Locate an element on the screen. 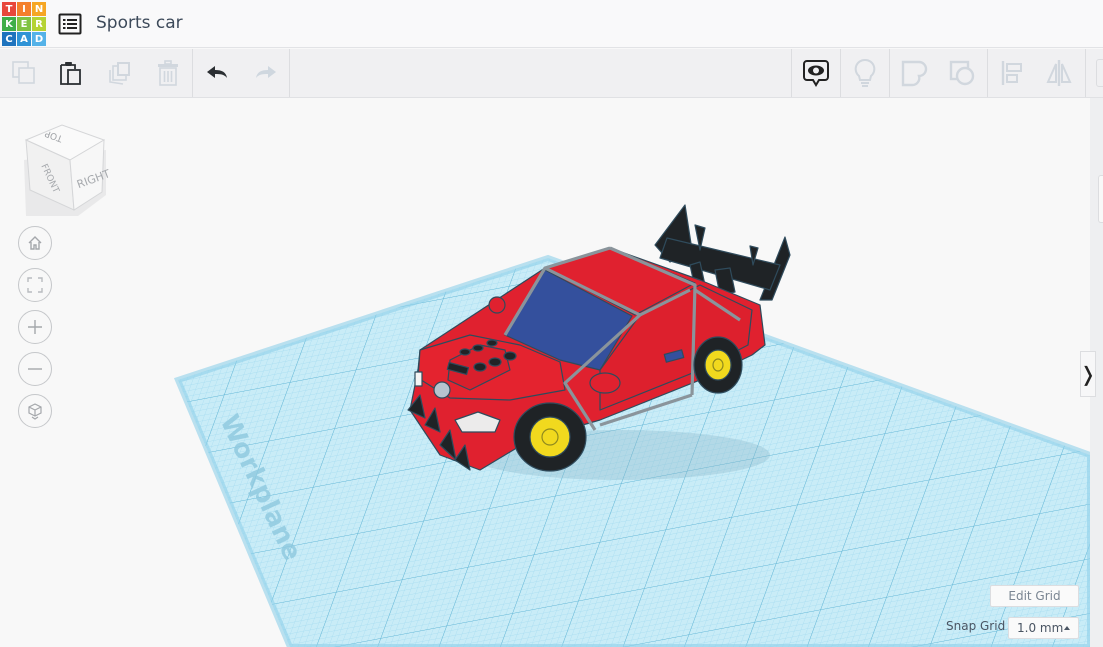 This screenshot has height=647, width=1103. logo-letter: E is located at coordinates (24, 24).